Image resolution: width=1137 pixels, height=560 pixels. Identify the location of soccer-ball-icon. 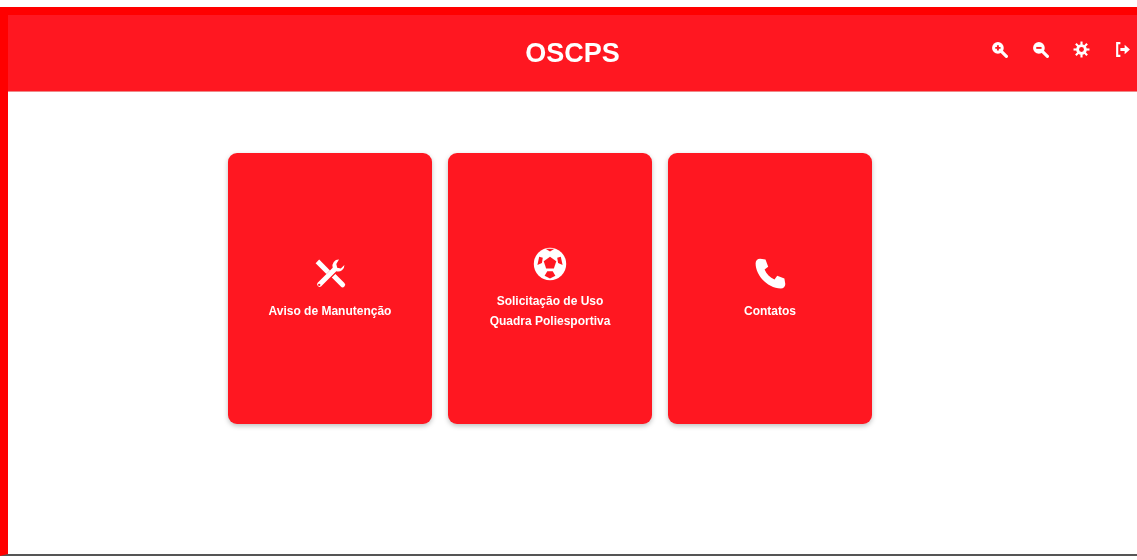
(550, 264).